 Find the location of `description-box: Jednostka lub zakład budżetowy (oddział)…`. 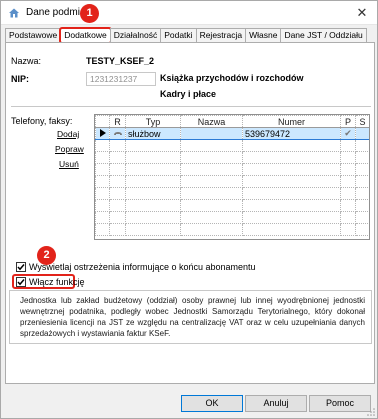

description-box: Jednostka lub zakład budżetowy (oddział)… is located at coordinates (190, 317).